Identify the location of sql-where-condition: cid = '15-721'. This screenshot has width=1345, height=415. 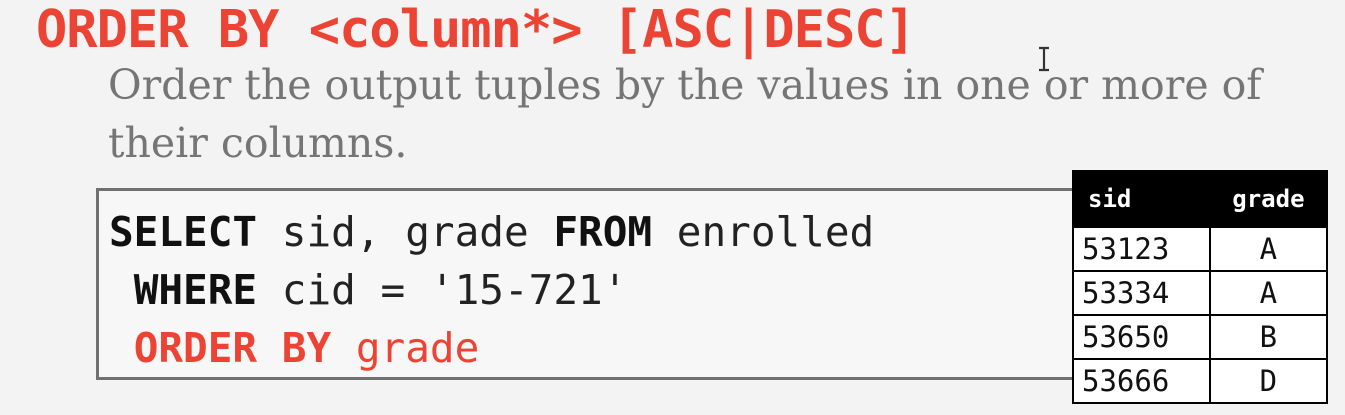
(442, 290).